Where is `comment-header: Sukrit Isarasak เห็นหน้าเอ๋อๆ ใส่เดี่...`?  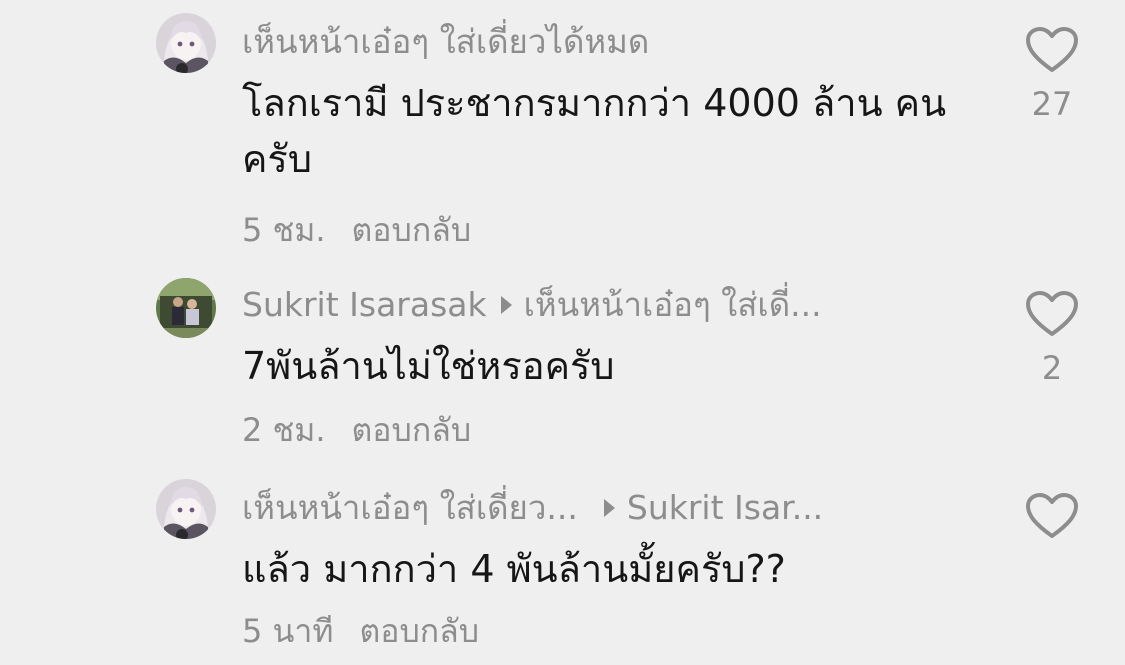
comment-header: Sukrit Isarasak เห็นหน้าเอ๋อๆ ใส่เดี่... is located at coordinates (577, 305).